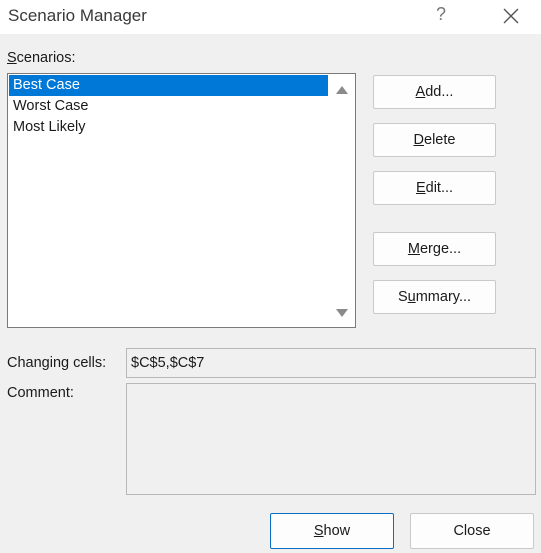 This screenshot has width=541, height=553. Describe the element at coordinates (402, 297) in the screenshot. I see `summary-button-pre: S` at that location.